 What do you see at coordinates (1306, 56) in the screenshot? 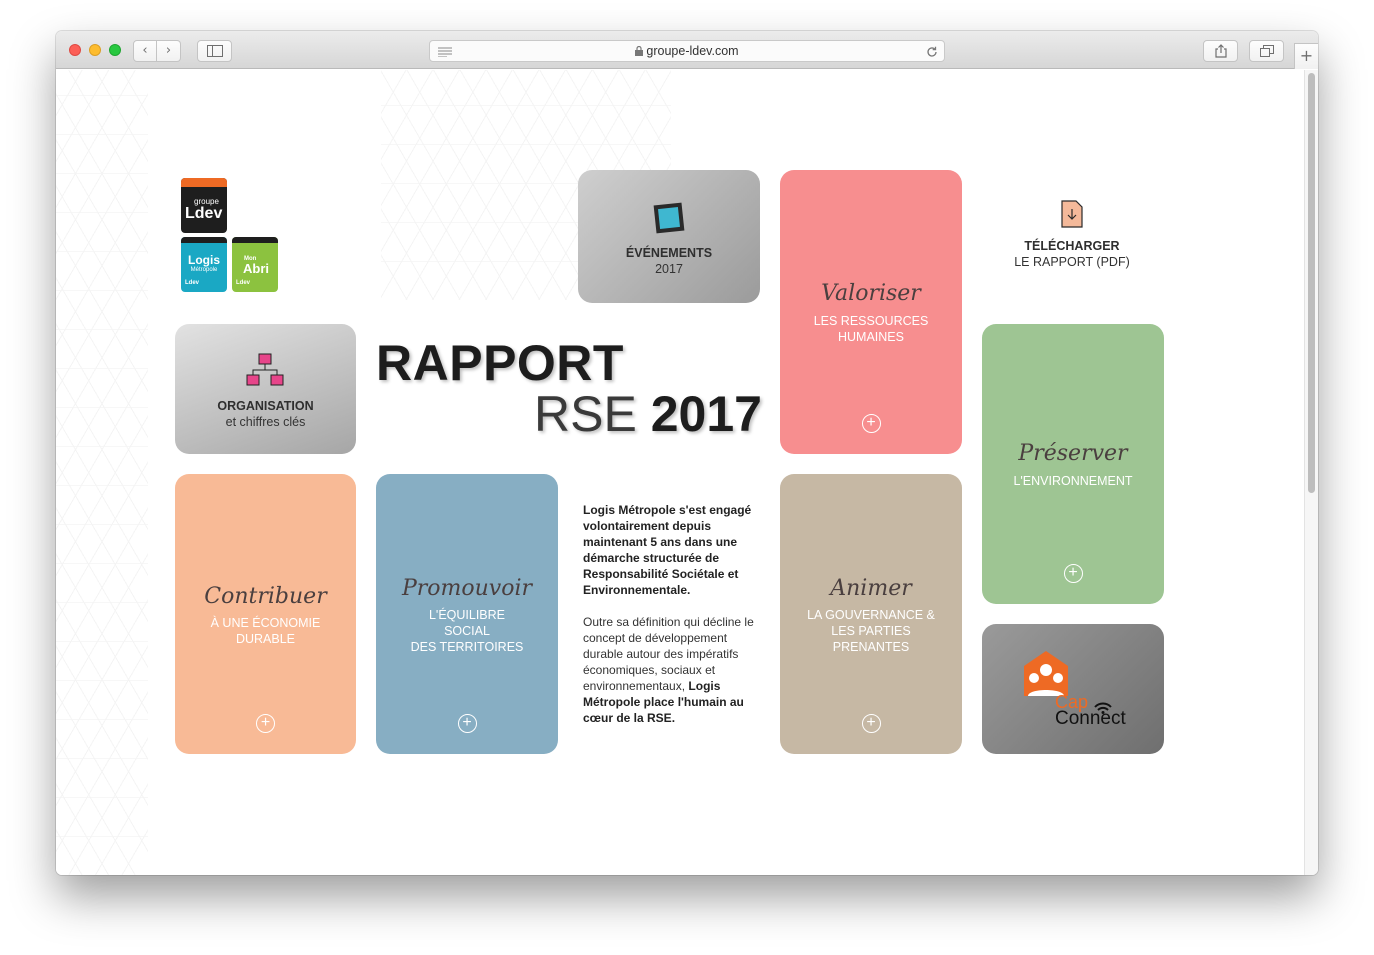
I see `new-tab-button: +` at bounding box center [1306, 56].